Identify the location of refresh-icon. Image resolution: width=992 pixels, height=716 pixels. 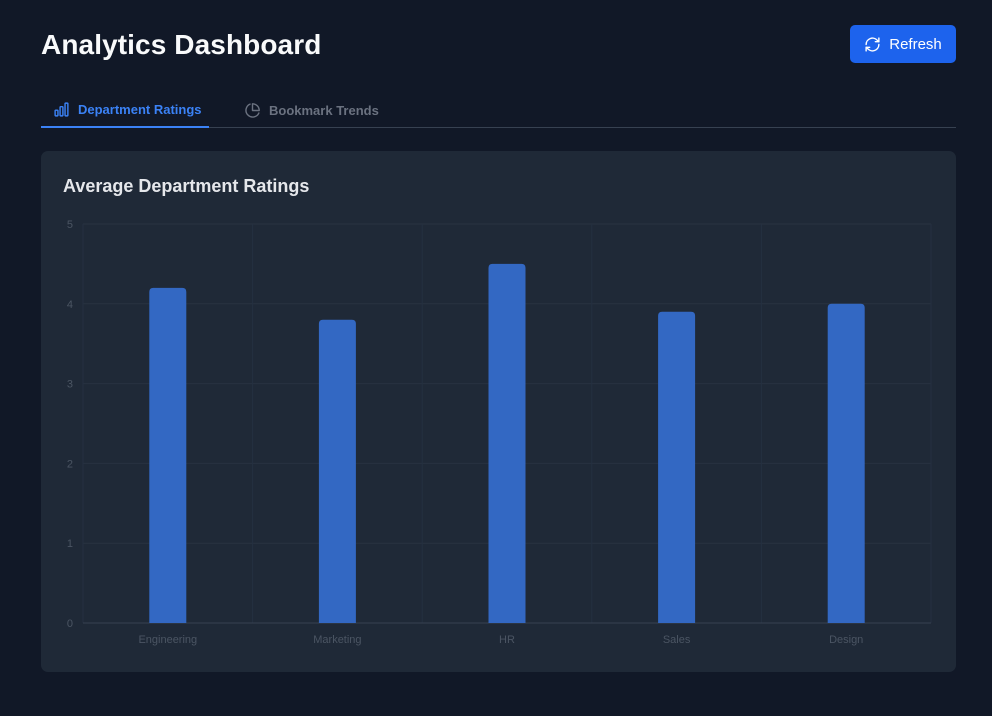
(872, 44).